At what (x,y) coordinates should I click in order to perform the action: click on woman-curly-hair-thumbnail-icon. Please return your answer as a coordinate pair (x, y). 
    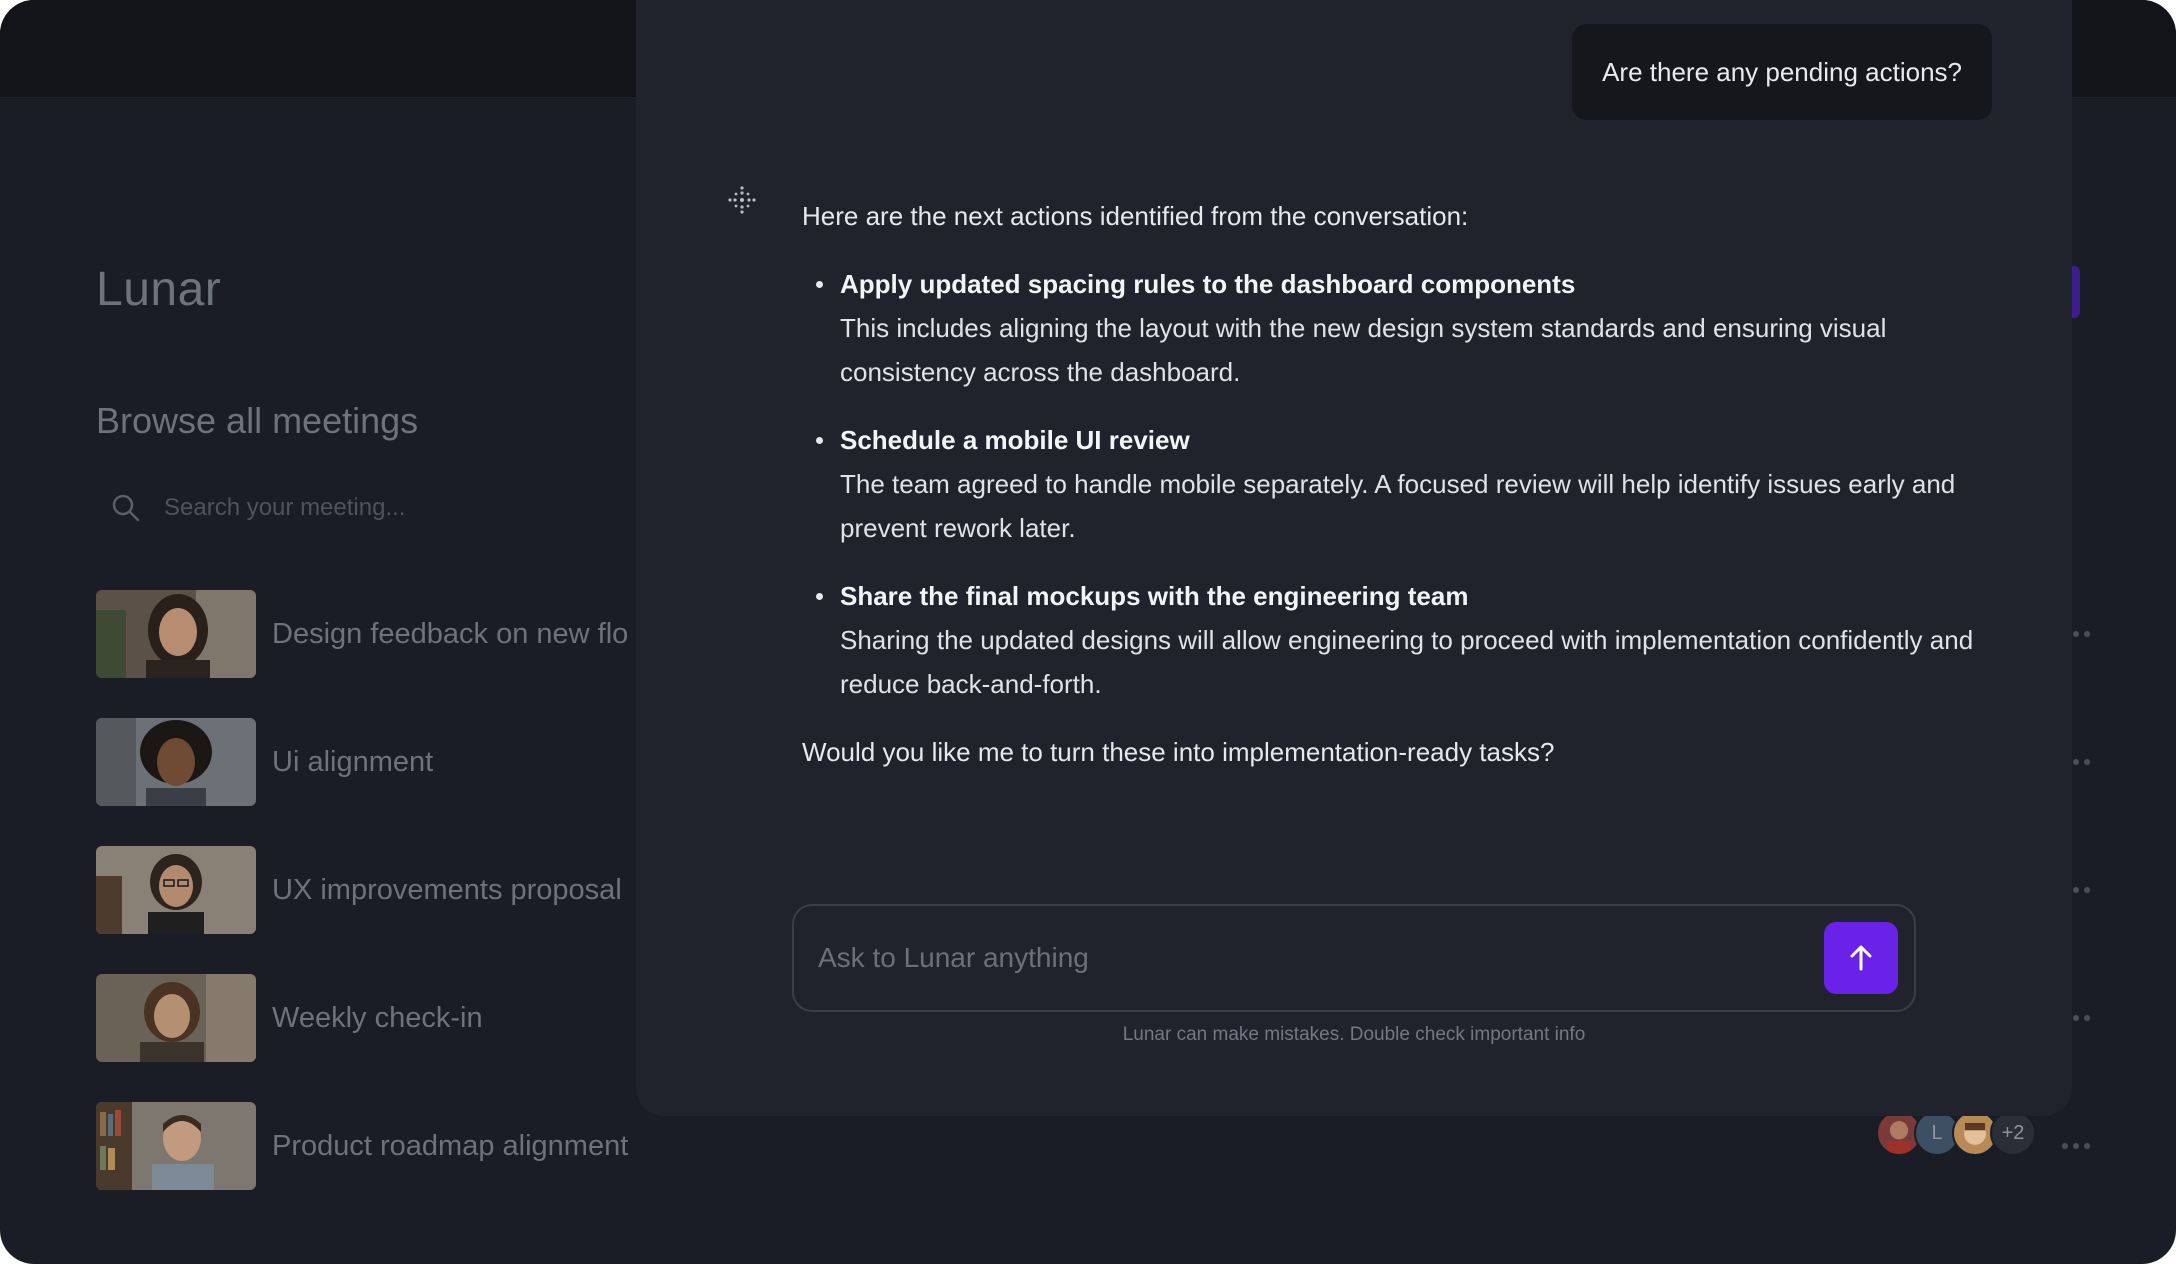
    Looking at the image, I should click on (176, 762).